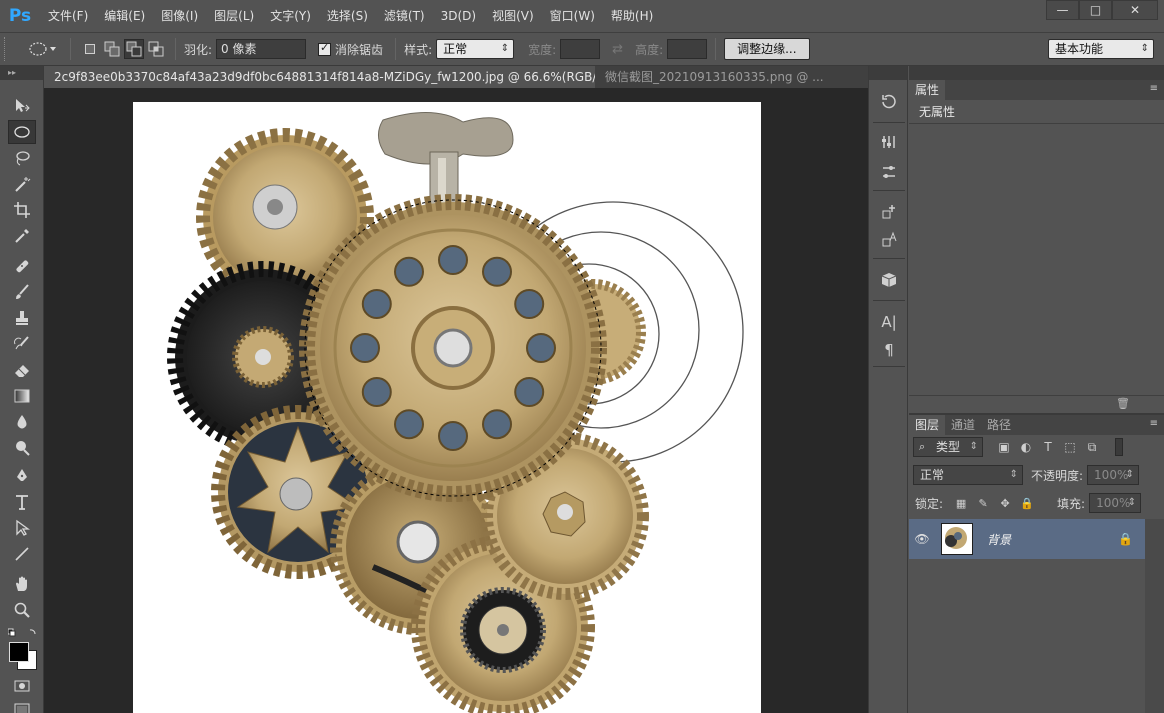  I want to click on adjustments-icon, so click(889, 142).